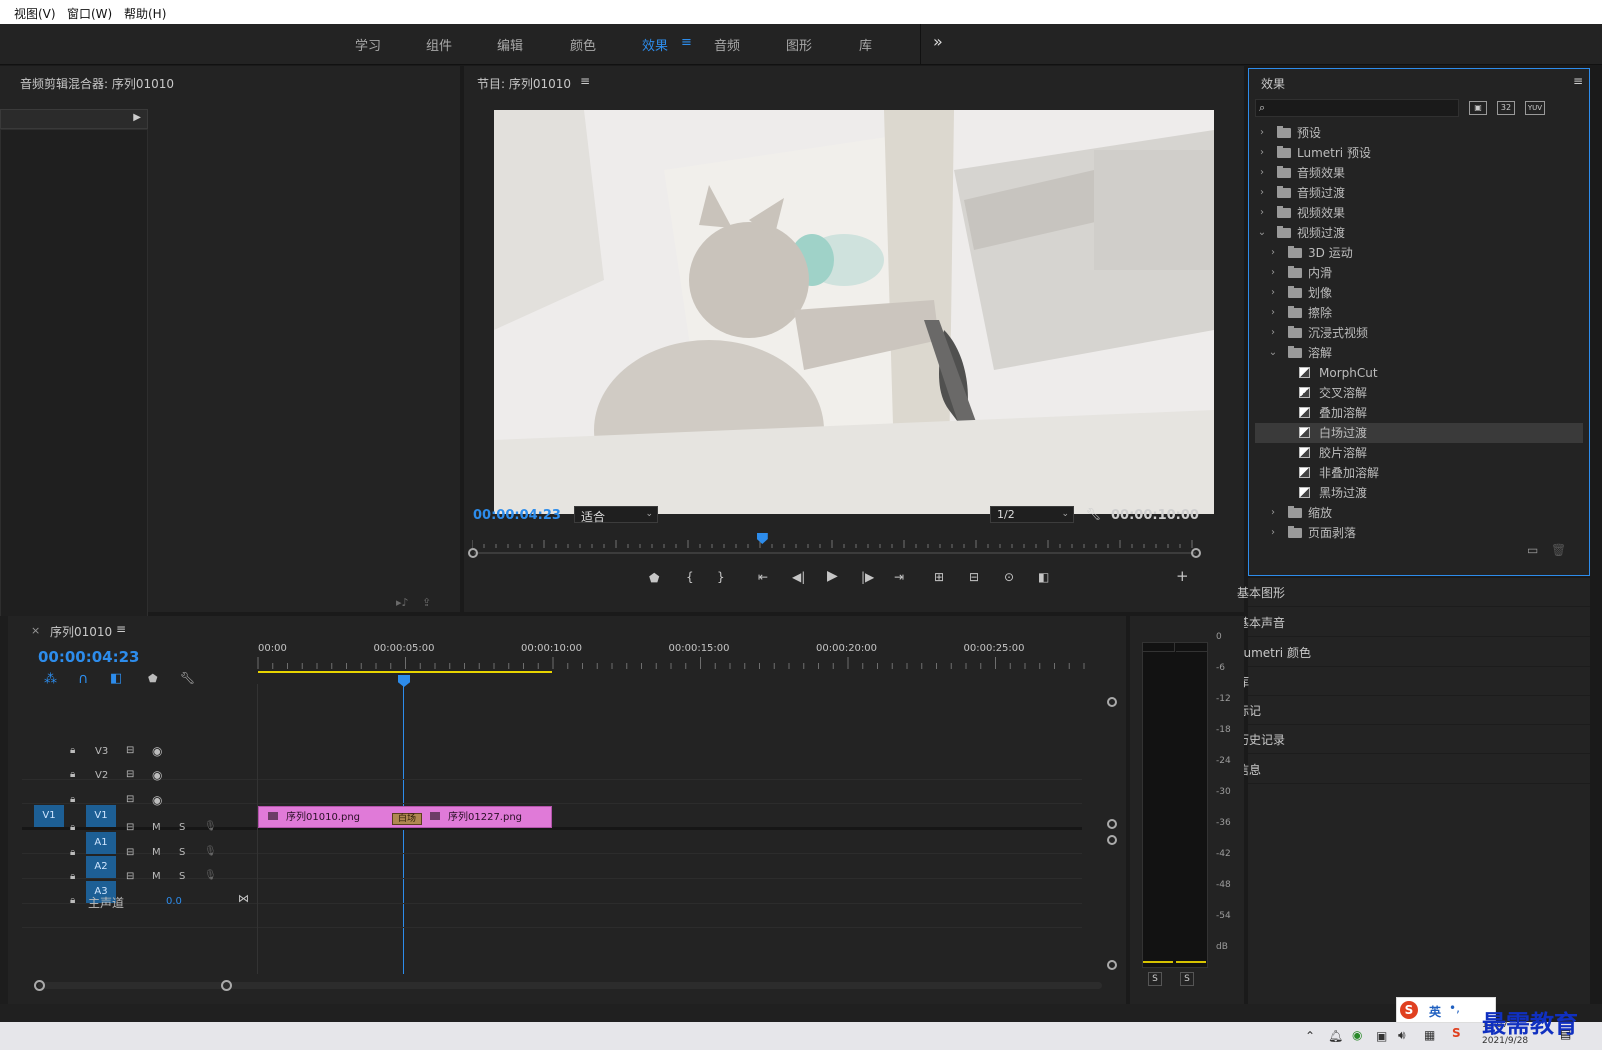  What do you see at coordinates (101, 775) in the screenshot?
I see `track-label-v2: V2` at bounding box center [101, 775].